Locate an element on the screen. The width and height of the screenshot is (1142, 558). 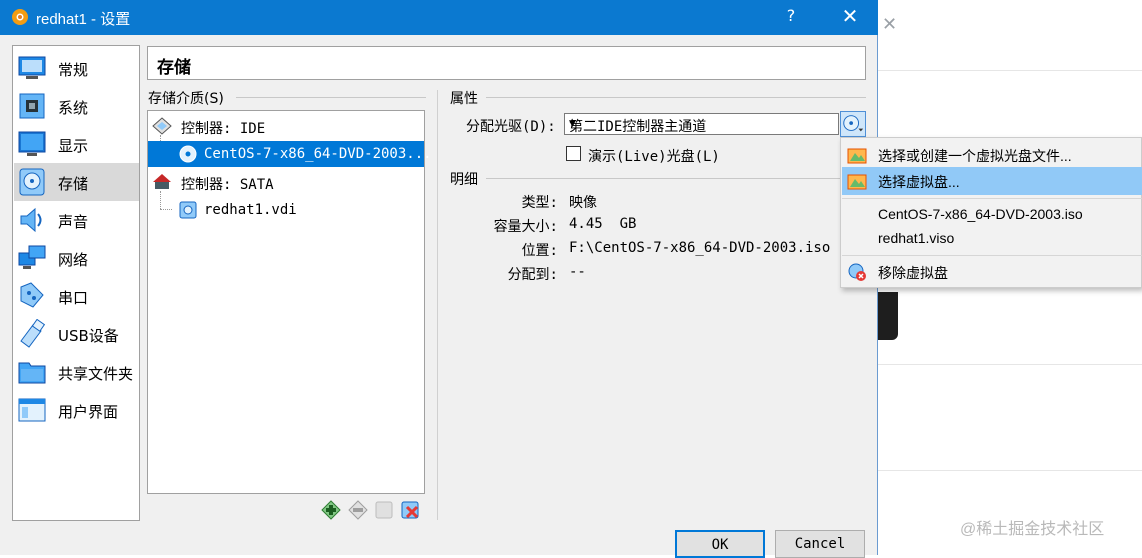
live-cd-checkbox is located at coordinates (573, 153).